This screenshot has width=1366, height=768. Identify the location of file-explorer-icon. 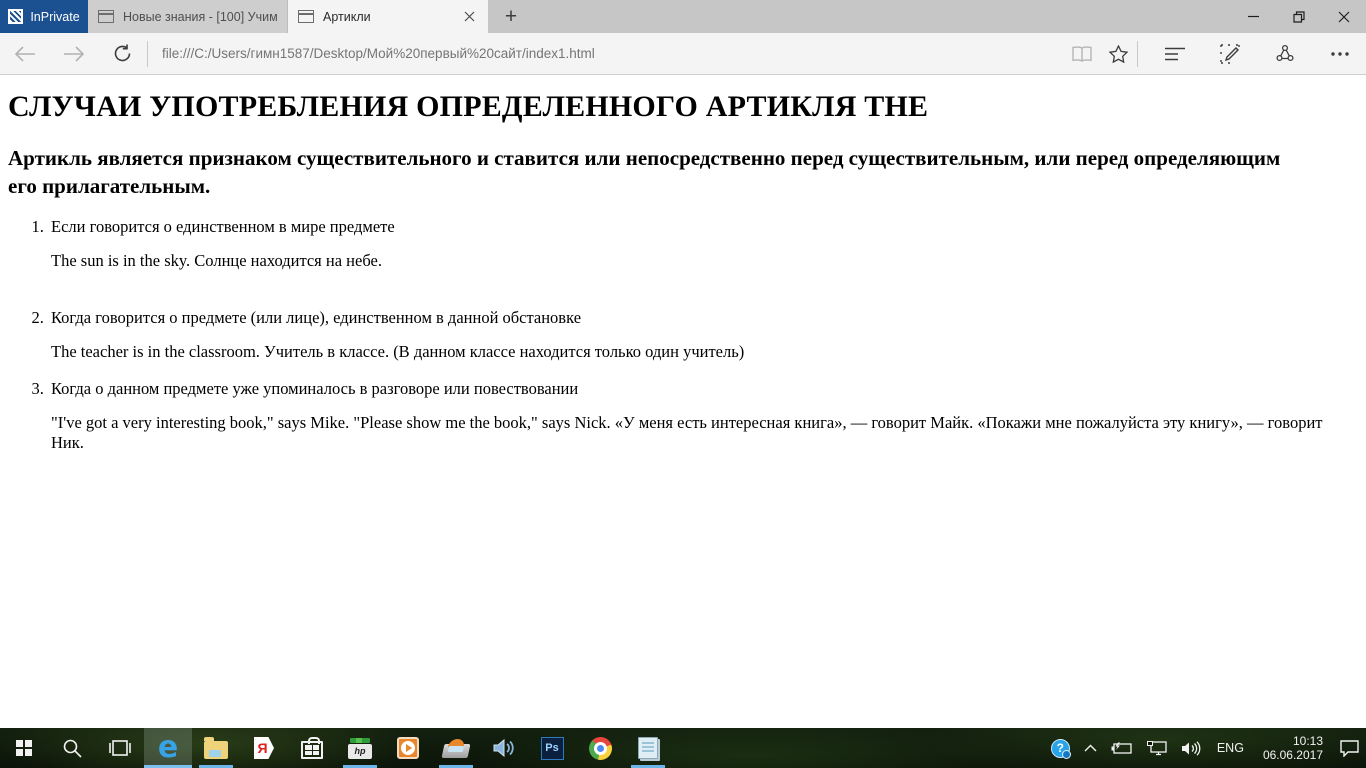
(216, 747).